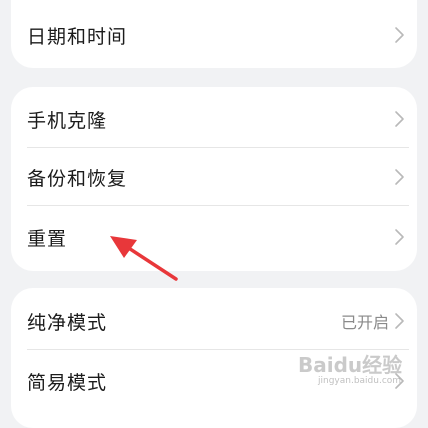  I want to click on watermark-logo: Baidu经验, so click(350, 365).